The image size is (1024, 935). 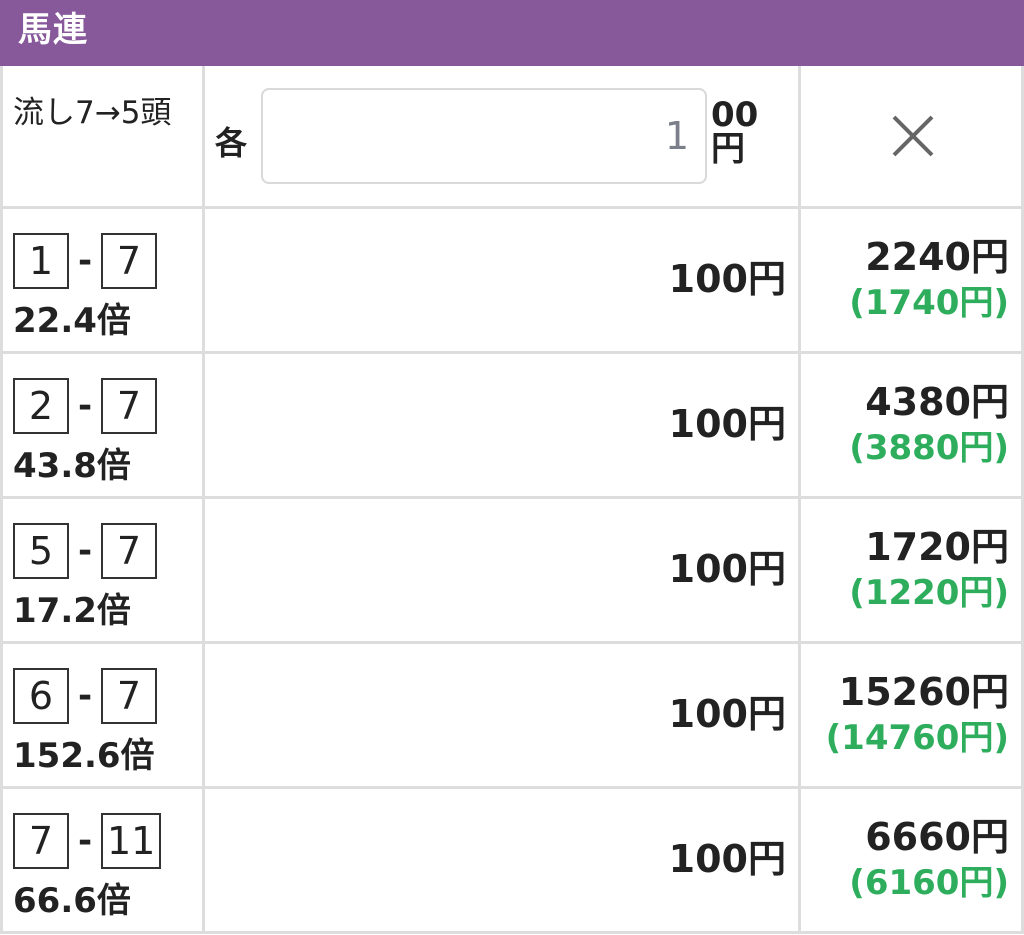 I want to click on payout-amount: 6660円, so click(x=937, y=837).